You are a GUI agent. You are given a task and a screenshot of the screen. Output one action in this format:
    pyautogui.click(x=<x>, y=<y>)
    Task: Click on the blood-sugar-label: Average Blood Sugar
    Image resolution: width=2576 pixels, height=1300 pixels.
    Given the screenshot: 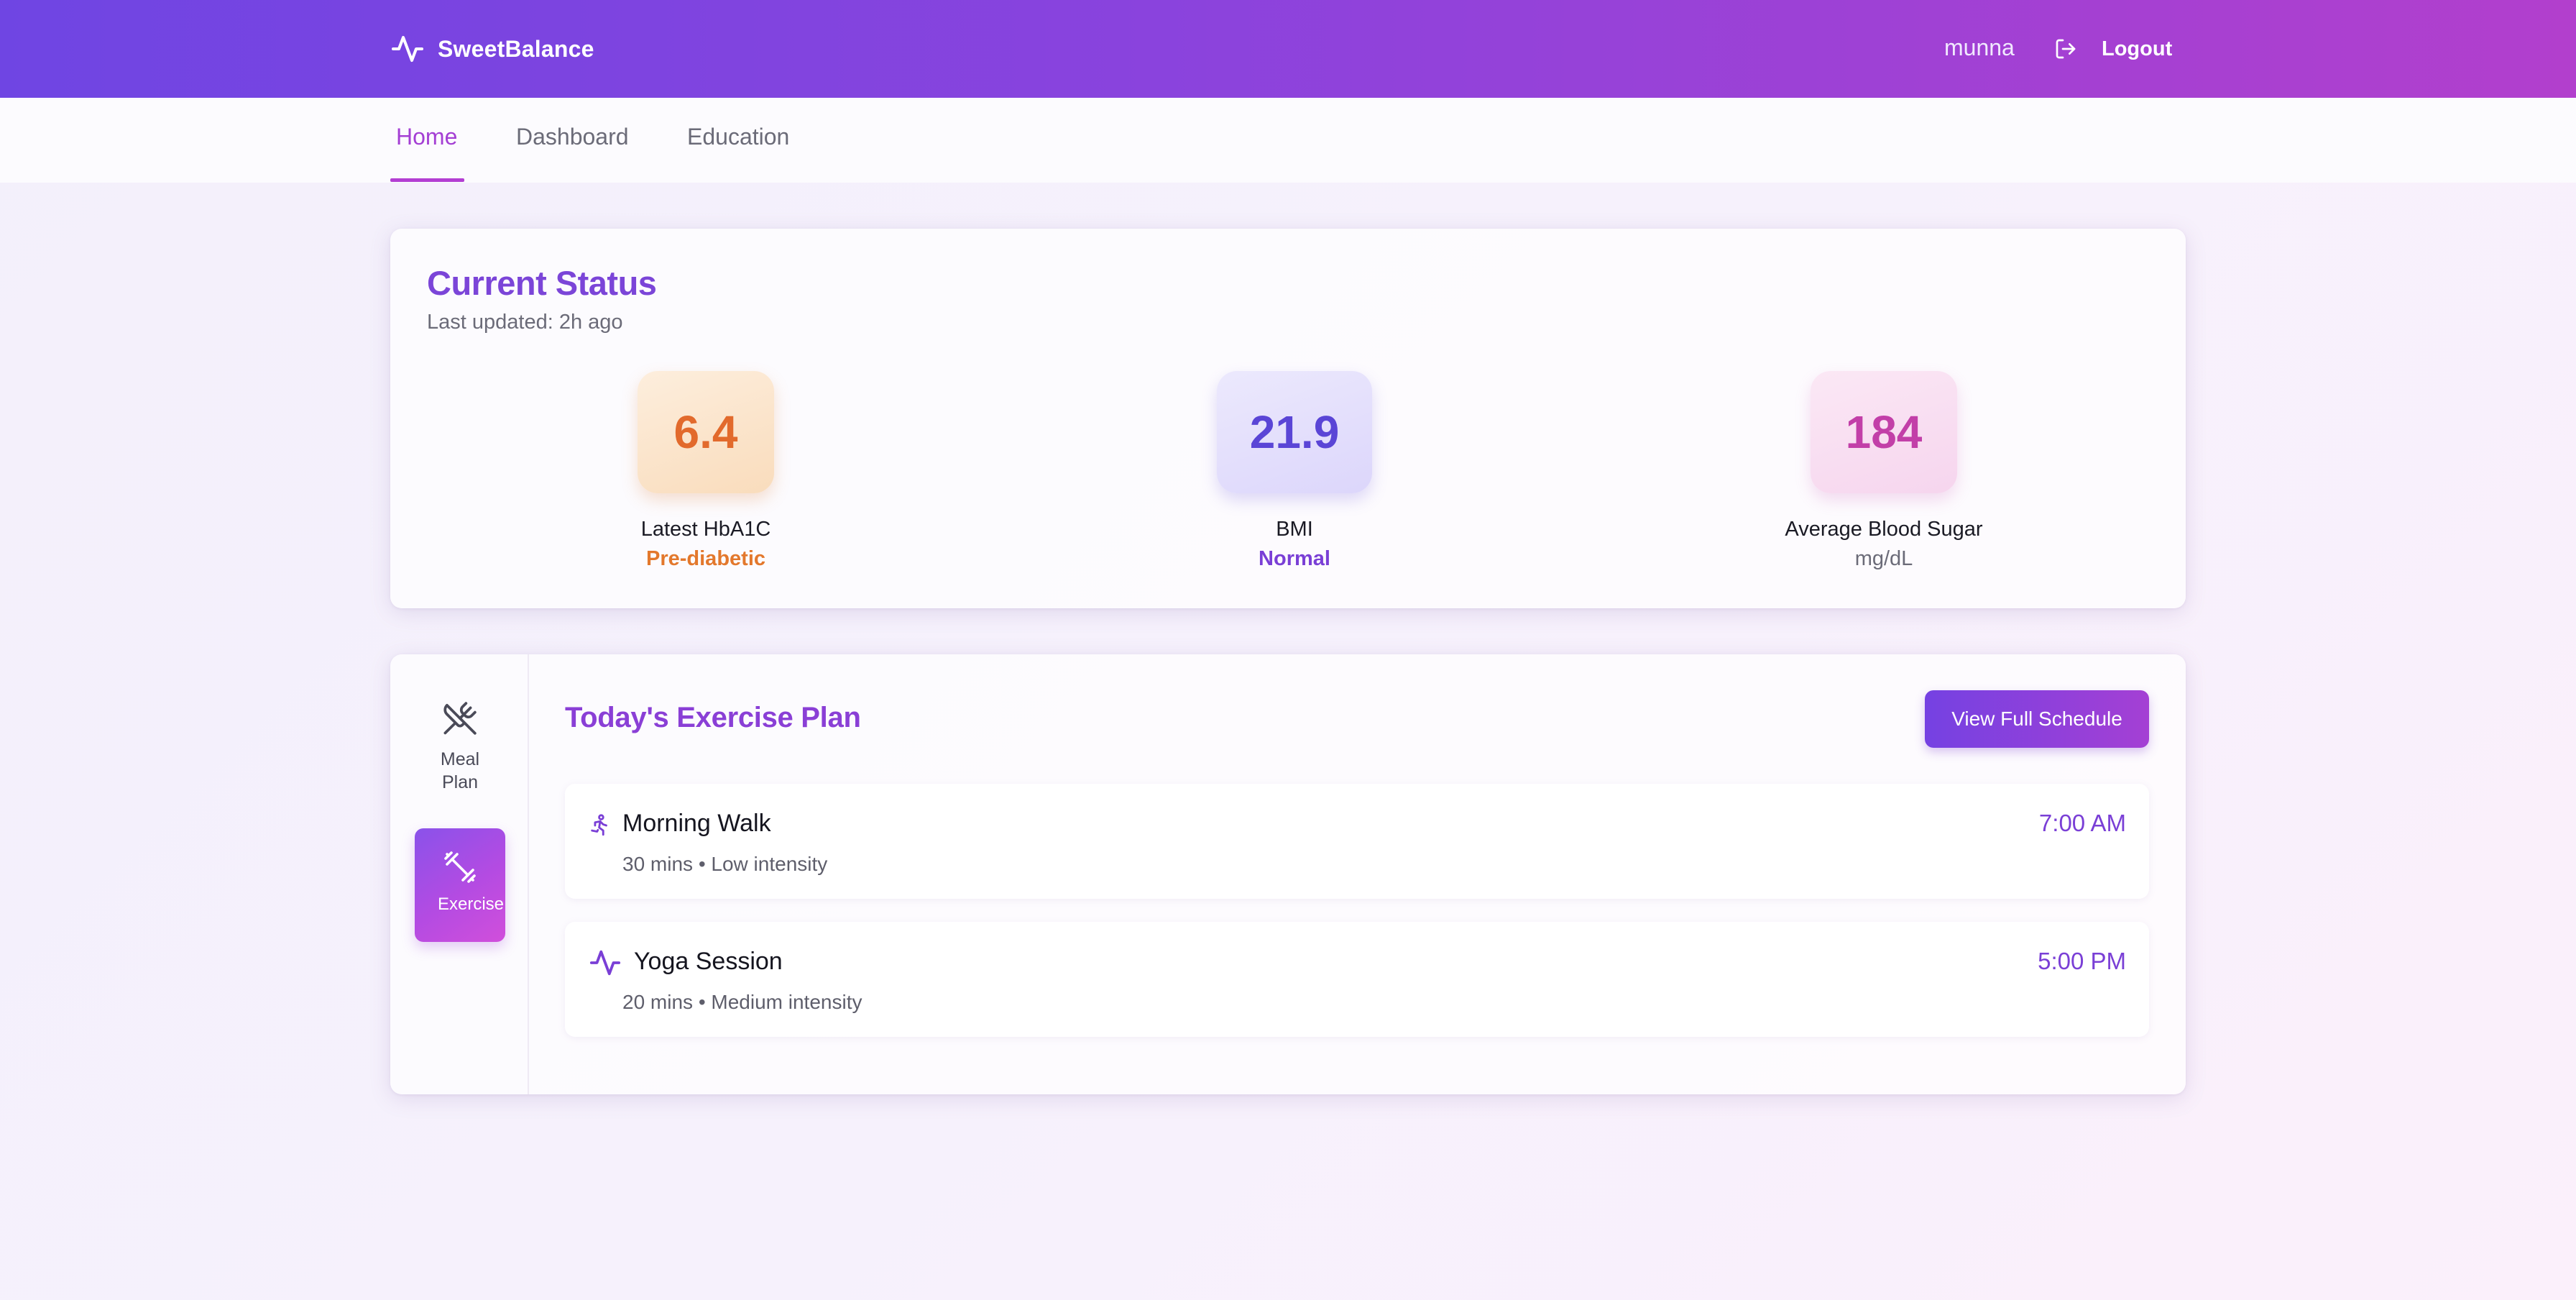 What is the action you would take?
    pyautogui.click(x=1884, y=529)
    